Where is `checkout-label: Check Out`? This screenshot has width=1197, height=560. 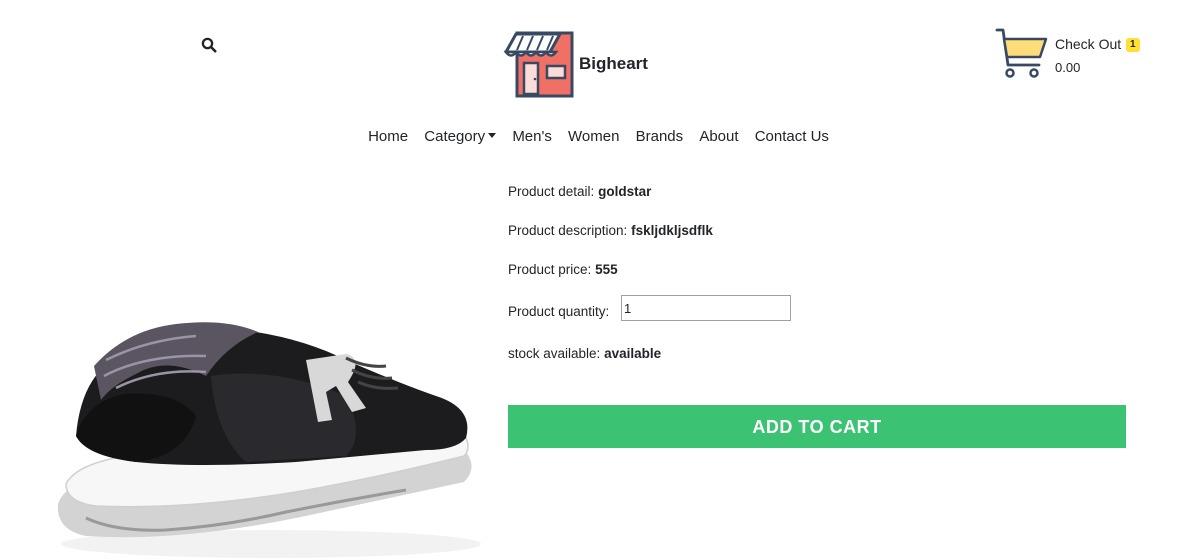
checkout-label: Check Out is located at coordinates (1088, 44).